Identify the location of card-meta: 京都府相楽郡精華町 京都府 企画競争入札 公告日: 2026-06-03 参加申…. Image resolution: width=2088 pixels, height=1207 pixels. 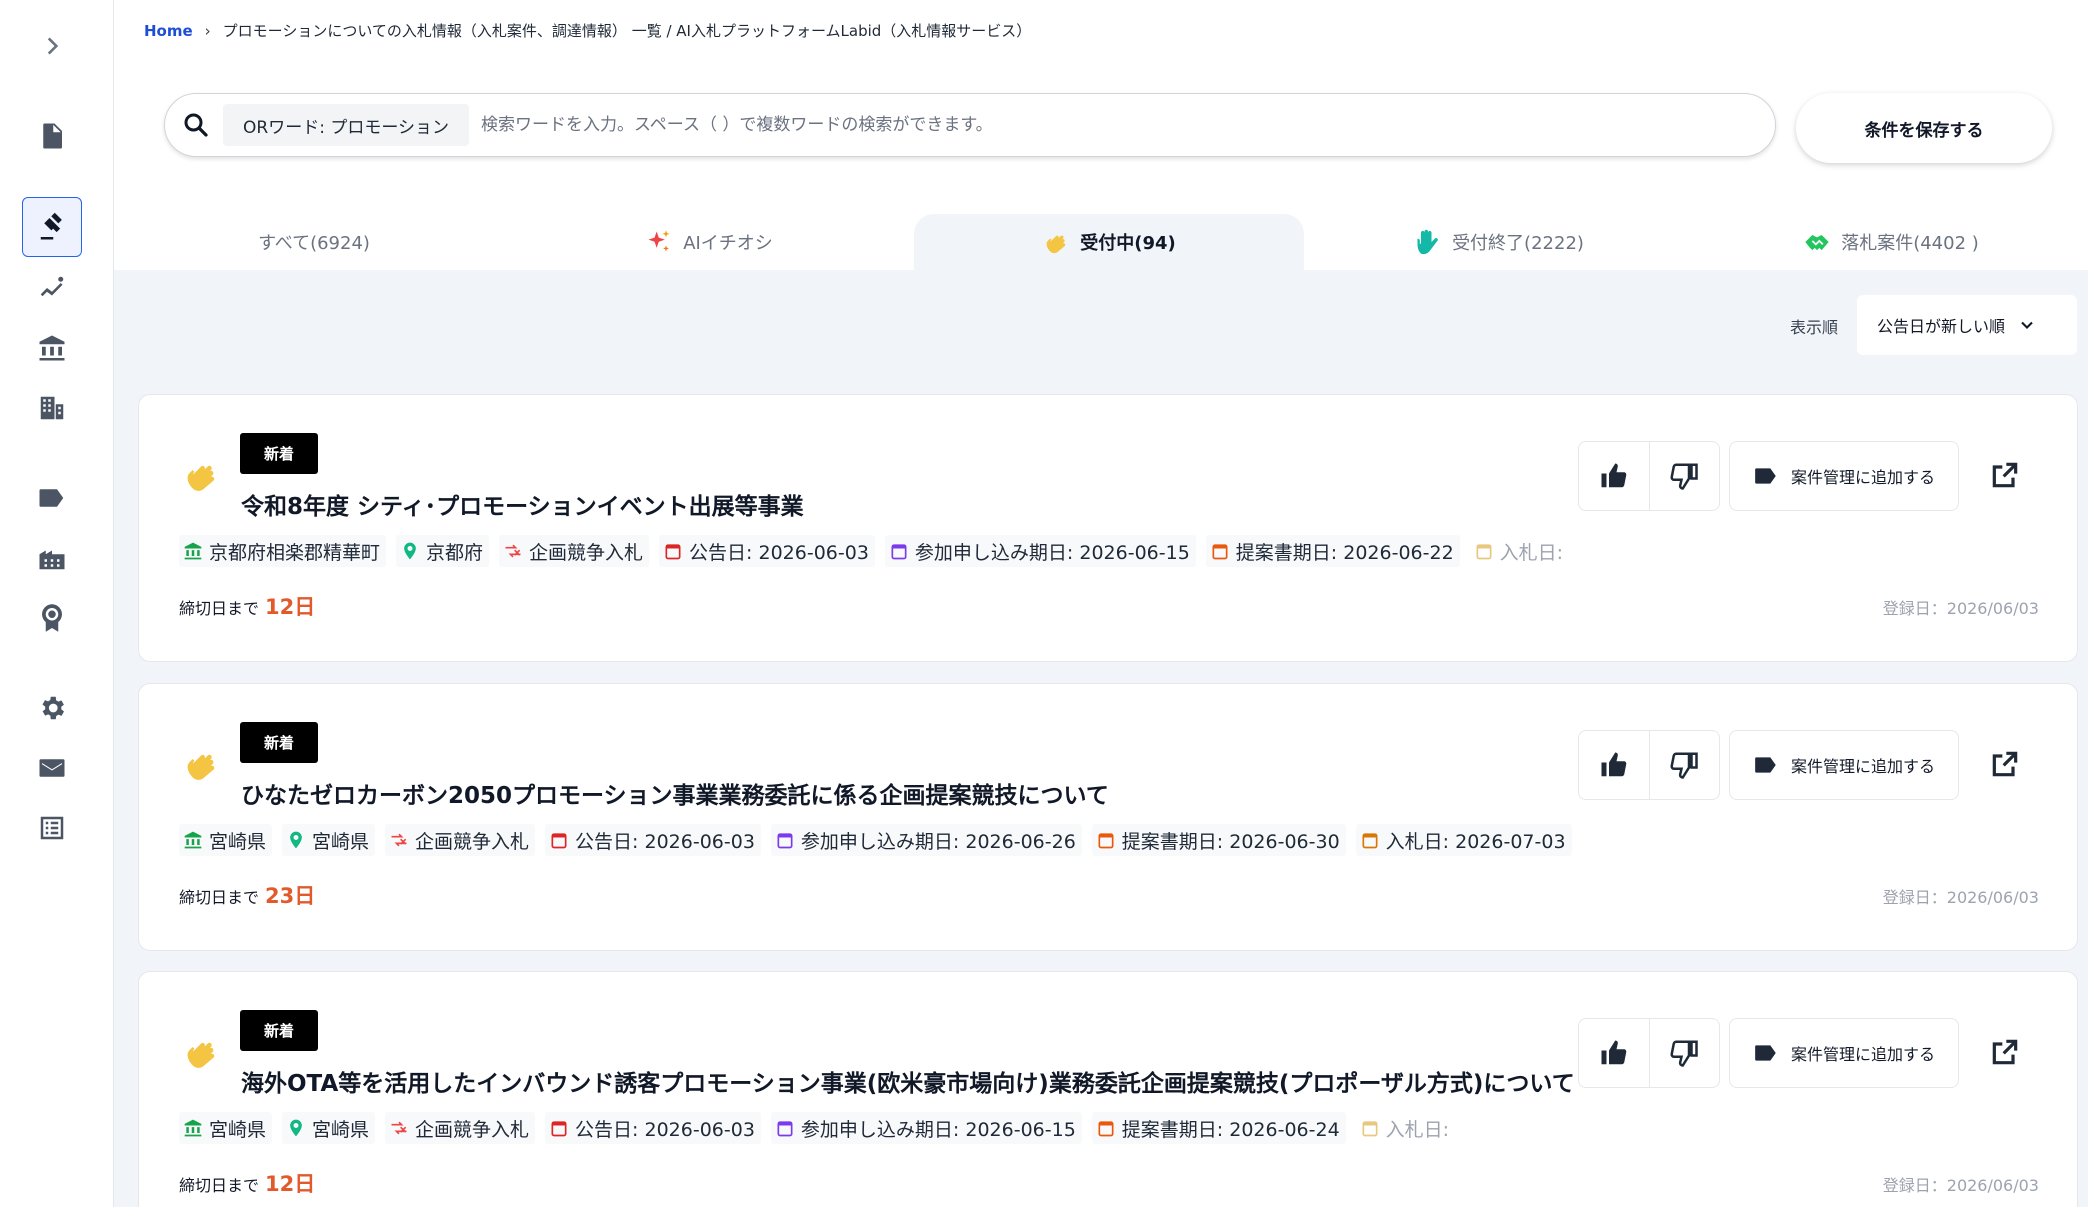
(874, 551).